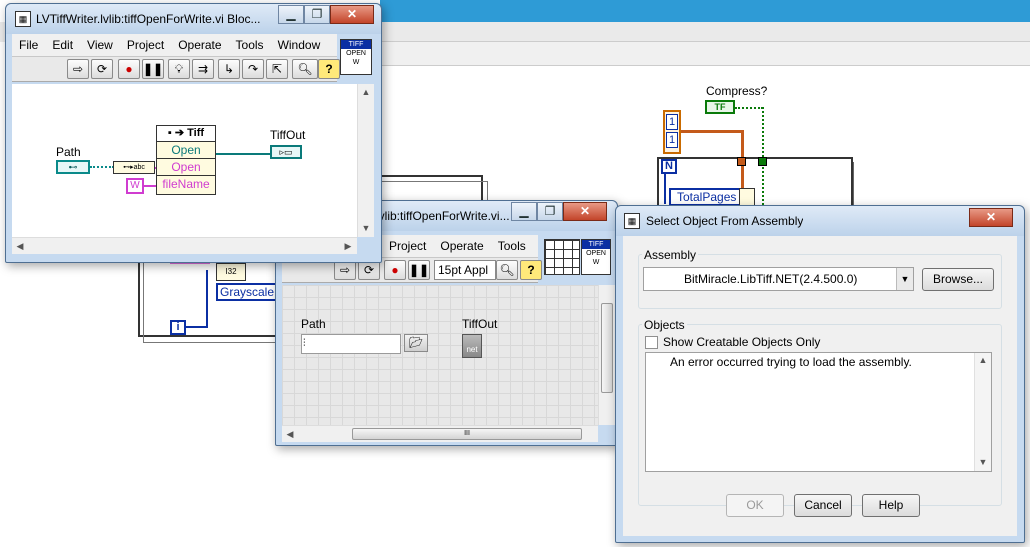 The height and width of the screenshot is (547, 1030). I want to click on objects-label: Objects, so click(664, 325).